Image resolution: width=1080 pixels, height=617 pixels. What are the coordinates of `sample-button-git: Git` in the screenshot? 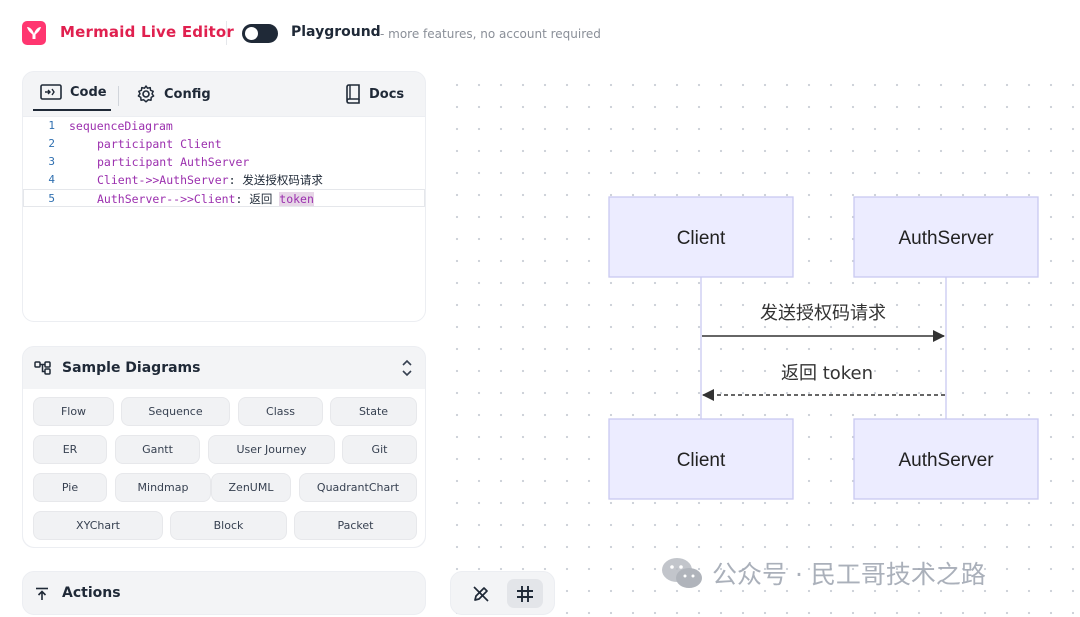 It's located at (379, 449).